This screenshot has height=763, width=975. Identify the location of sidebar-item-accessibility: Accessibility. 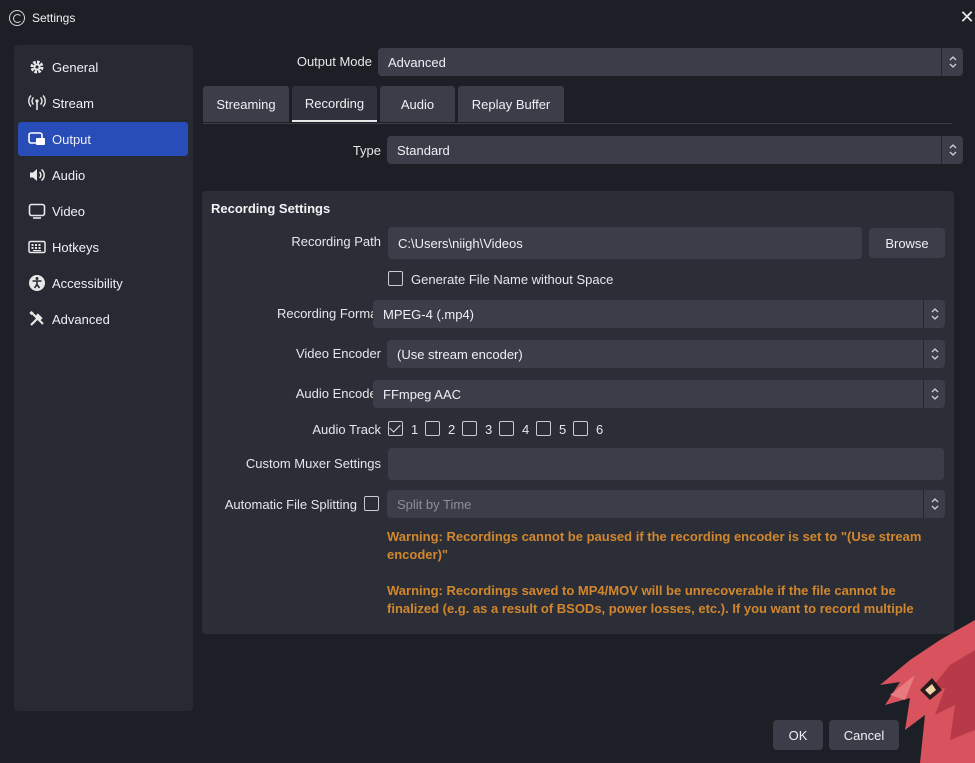
(103, 283).